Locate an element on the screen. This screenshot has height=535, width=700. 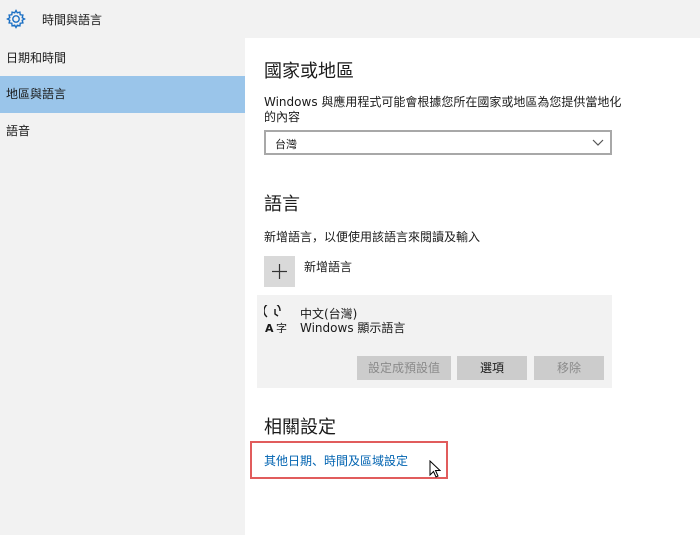
window-title: 時間與語言 is located at coordinates (72, 20).